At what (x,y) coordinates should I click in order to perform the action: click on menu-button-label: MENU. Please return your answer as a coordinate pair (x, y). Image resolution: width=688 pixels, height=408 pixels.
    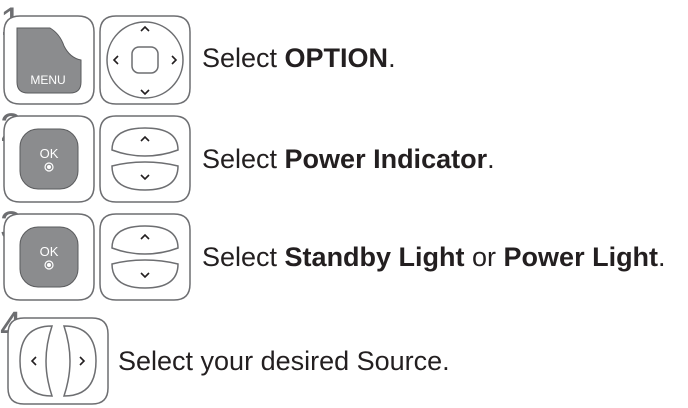
    Looking at the image, I should click on (47, 80).